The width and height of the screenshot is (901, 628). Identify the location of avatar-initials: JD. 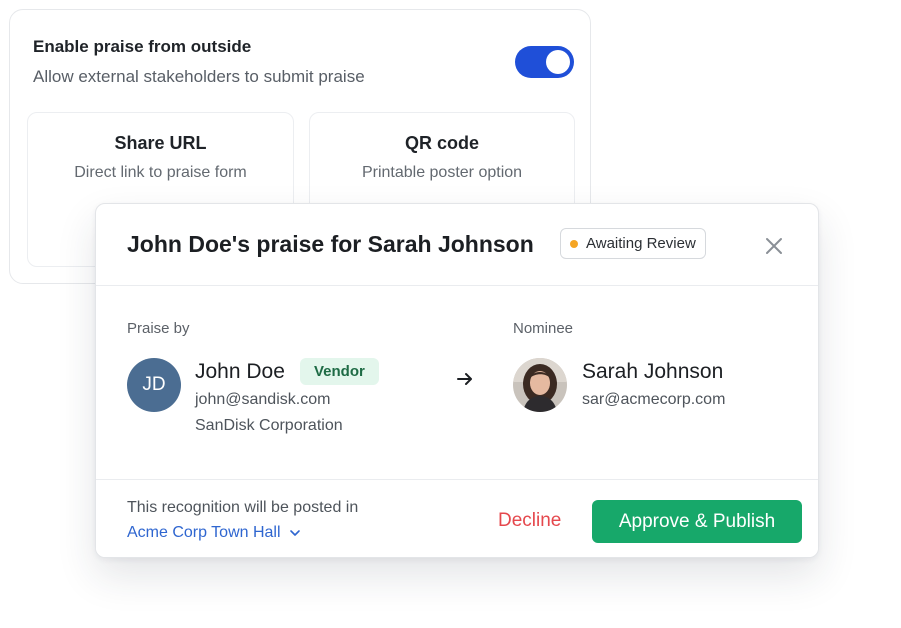
(154, 384).